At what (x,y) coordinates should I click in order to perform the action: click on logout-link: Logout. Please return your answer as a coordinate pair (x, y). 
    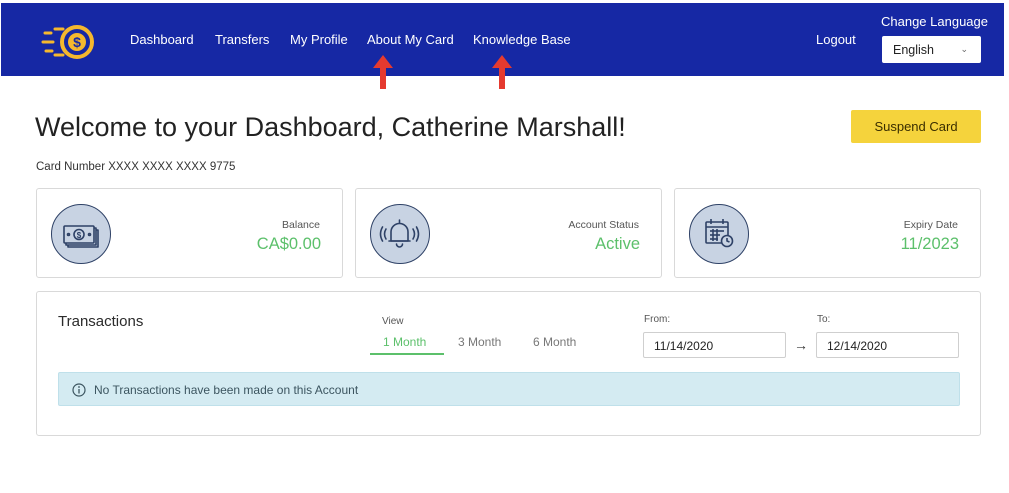
    Looking at the image, I should click on (836, 39).